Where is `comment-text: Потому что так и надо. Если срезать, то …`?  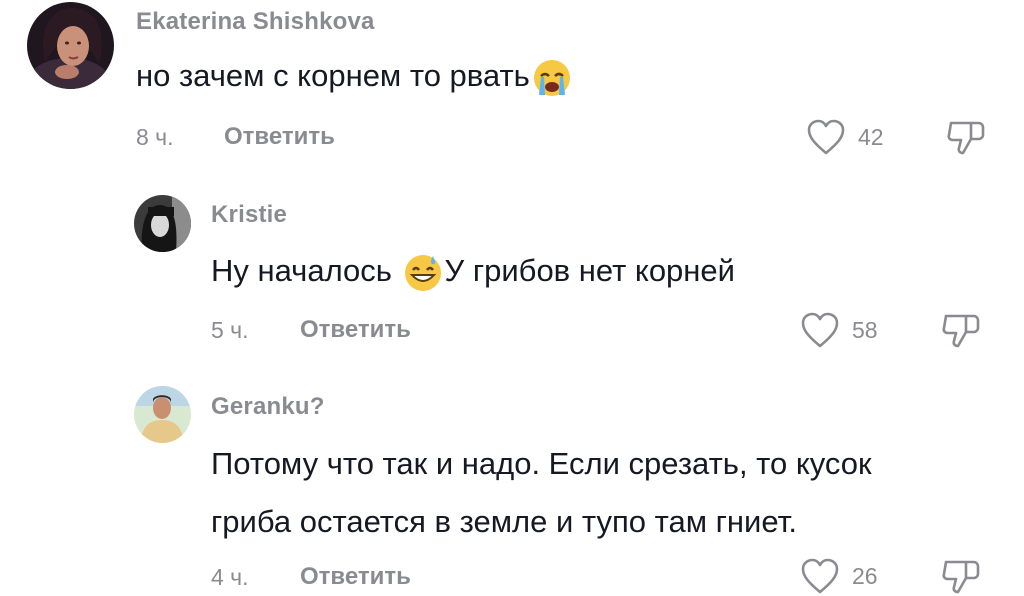 comment-text: Потому что так и надо. Если срезать, то … is located at coordinates (541, 463).